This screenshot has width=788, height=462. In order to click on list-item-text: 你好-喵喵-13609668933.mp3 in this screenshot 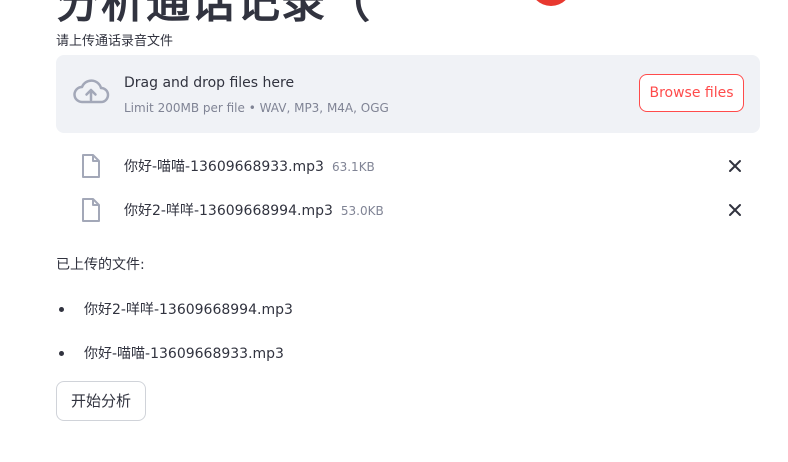, I will do `click(184, 354)`.